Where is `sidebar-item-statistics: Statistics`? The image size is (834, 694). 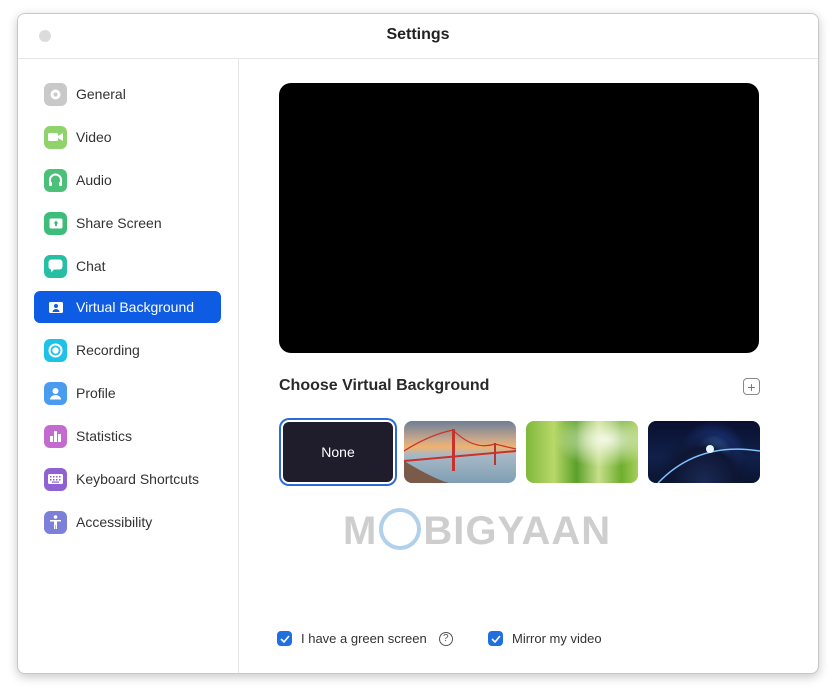 sidebar-item-statistics: Statistics is located at coordinates (127, 436).